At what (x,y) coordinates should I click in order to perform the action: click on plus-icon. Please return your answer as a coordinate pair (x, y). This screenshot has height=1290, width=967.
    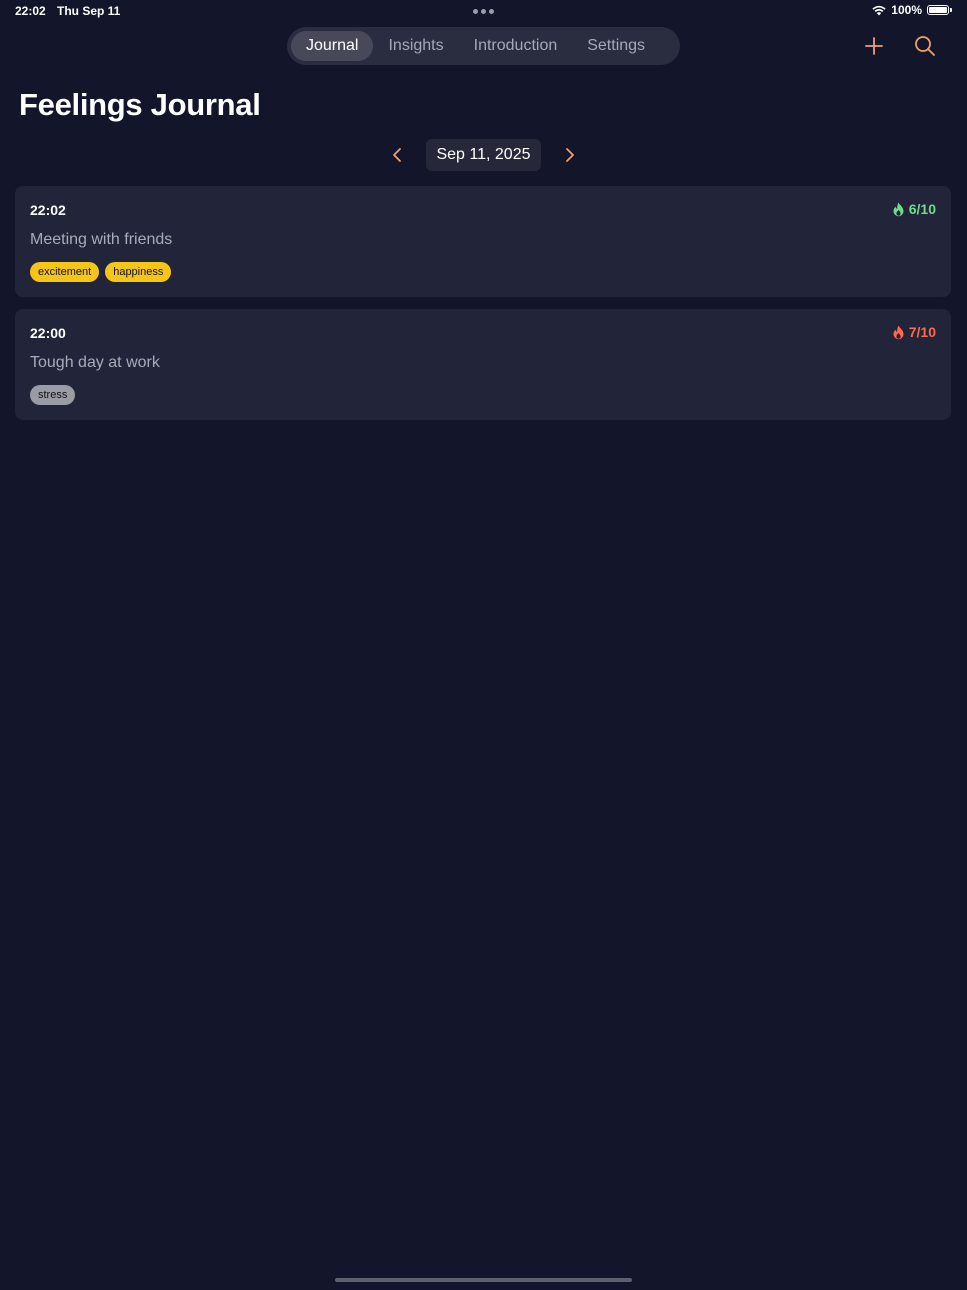
    Looking at the image, I should click on (874, 46).